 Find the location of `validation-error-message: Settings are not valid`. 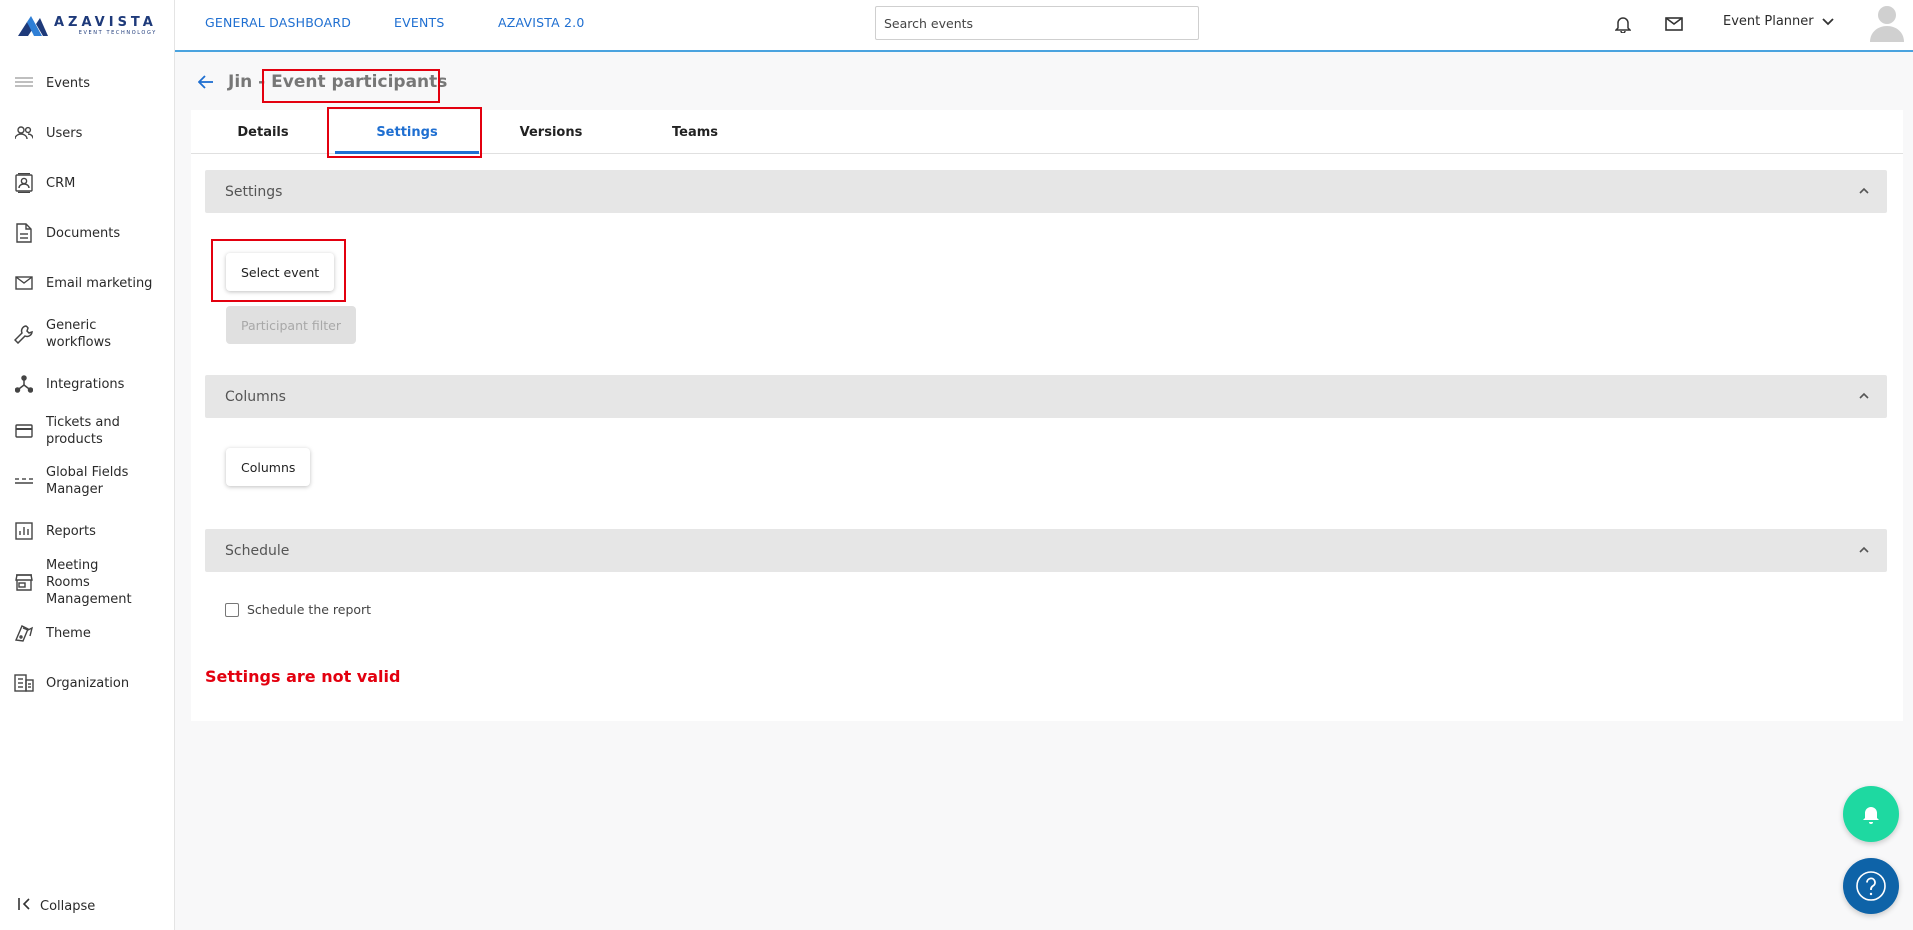

validation-error-message: Settings are not valid is located at coordinates (303, 676).